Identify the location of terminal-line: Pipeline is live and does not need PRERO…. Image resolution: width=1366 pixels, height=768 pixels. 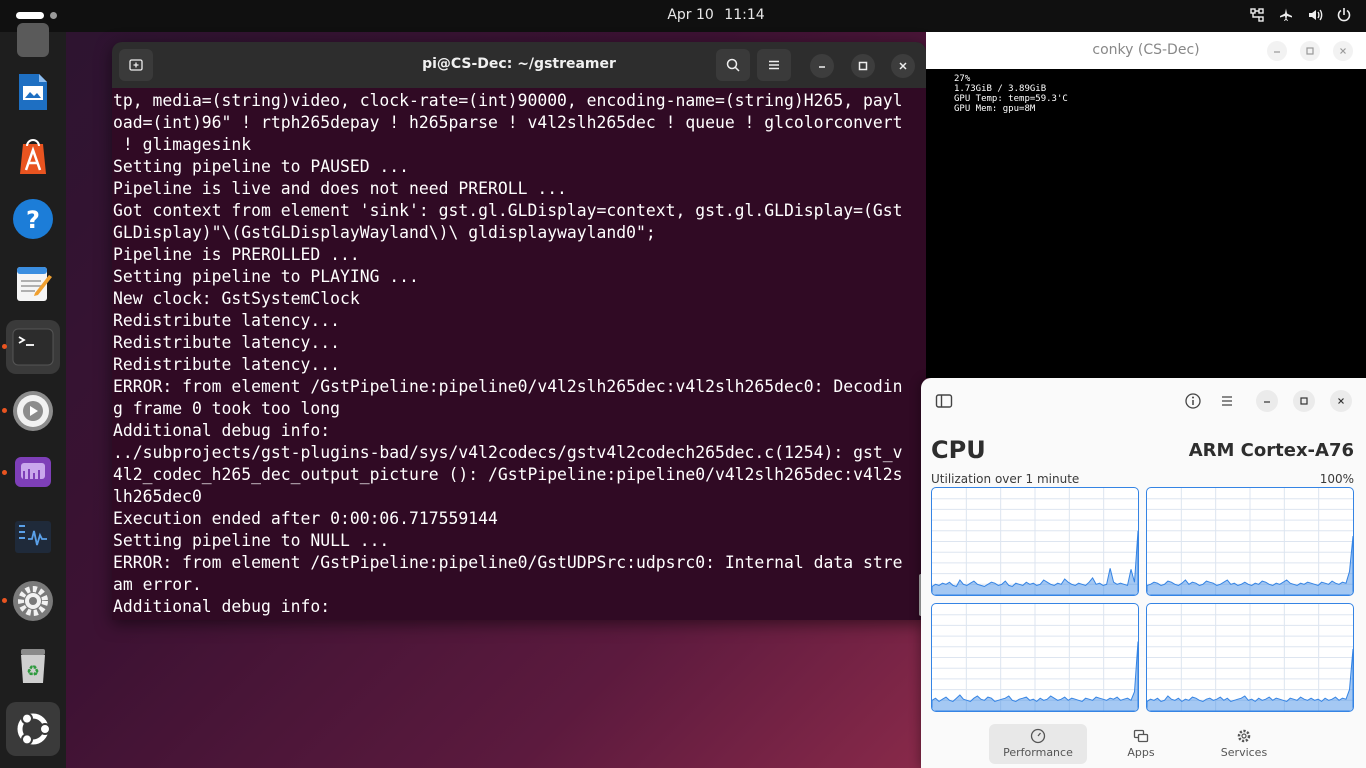
(340, 188).